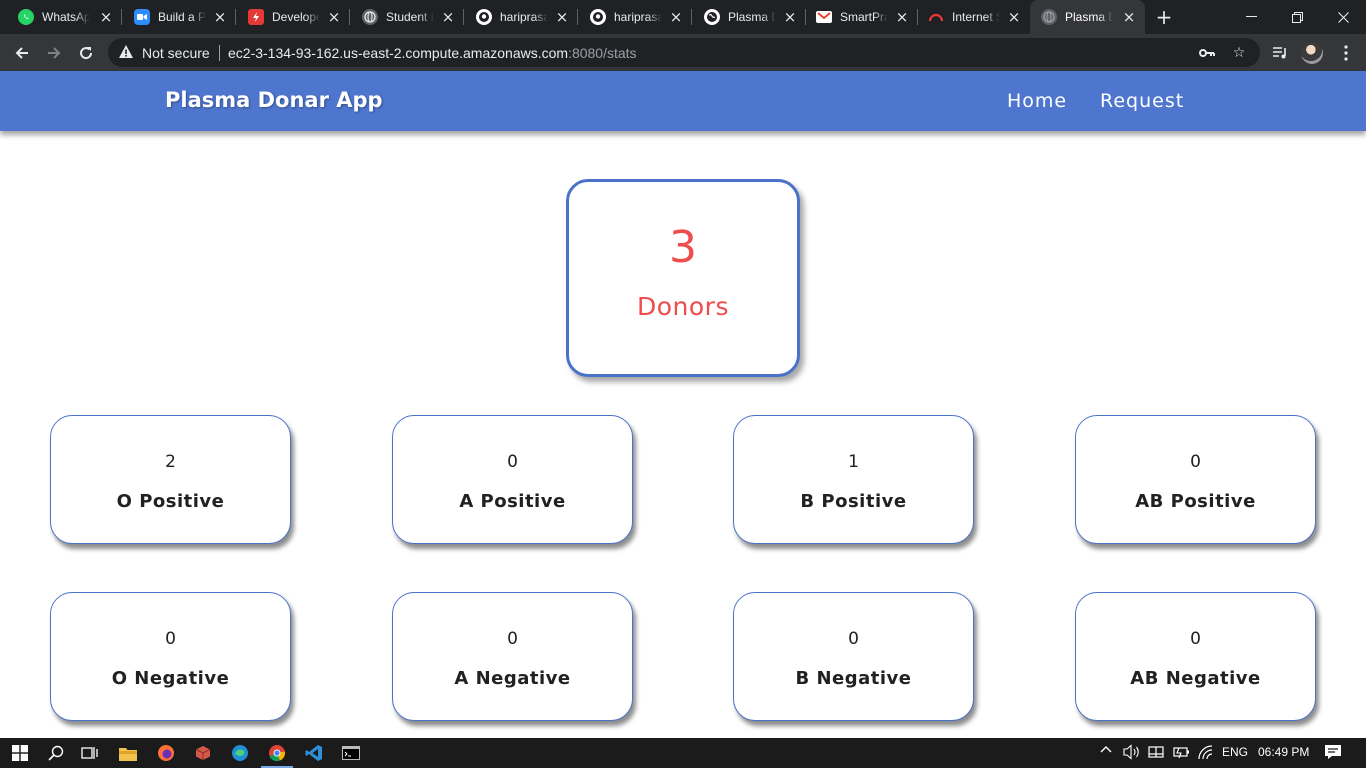  Describe the element at coordinates (512, 656) in the screenshot. I see `blood-group-card-a-negative: 0 A Negative` at that location.